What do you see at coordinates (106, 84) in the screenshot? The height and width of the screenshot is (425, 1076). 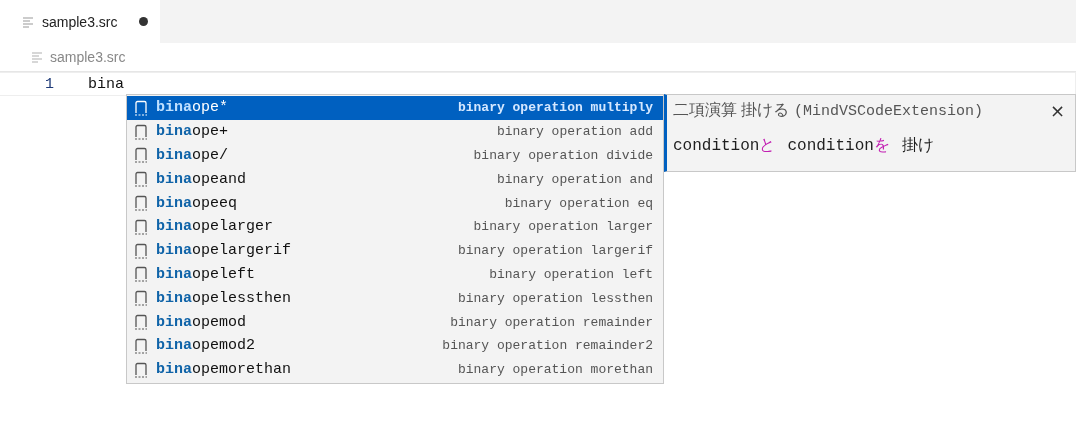 I see `code-line: bina` at bounding box center [106, 84].